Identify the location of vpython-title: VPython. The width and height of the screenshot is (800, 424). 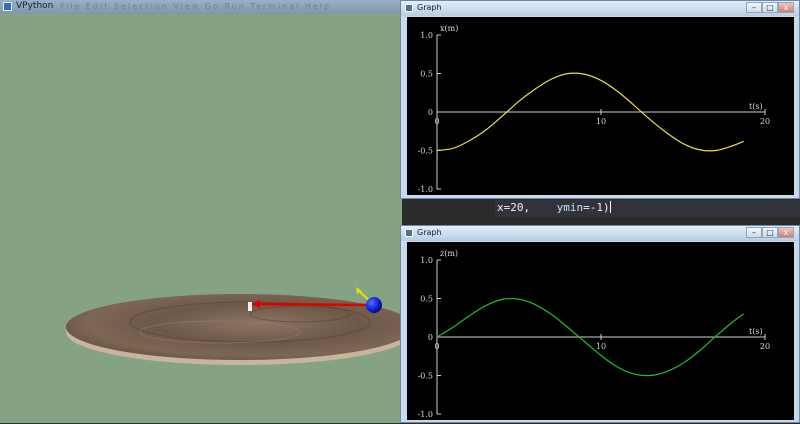
(35, 6).